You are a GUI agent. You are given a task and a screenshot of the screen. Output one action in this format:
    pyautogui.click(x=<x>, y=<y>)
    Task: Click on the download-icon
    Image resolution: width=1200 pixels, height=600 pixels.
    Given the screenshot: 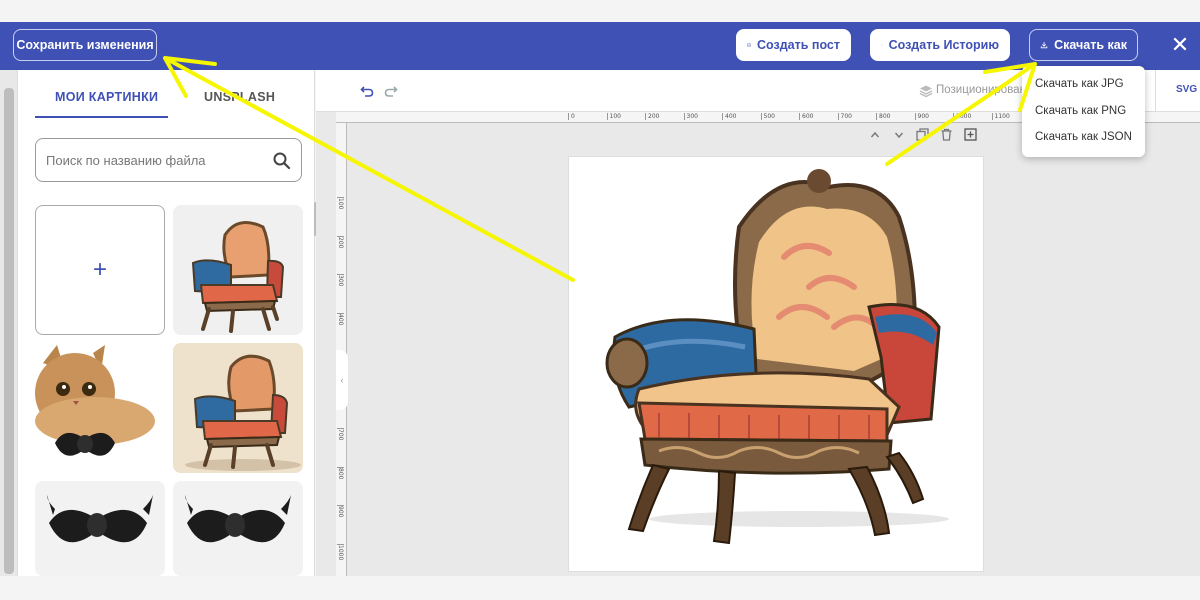 What is the action you would take?
    pyautogui.click(x=1044, y=45)
    